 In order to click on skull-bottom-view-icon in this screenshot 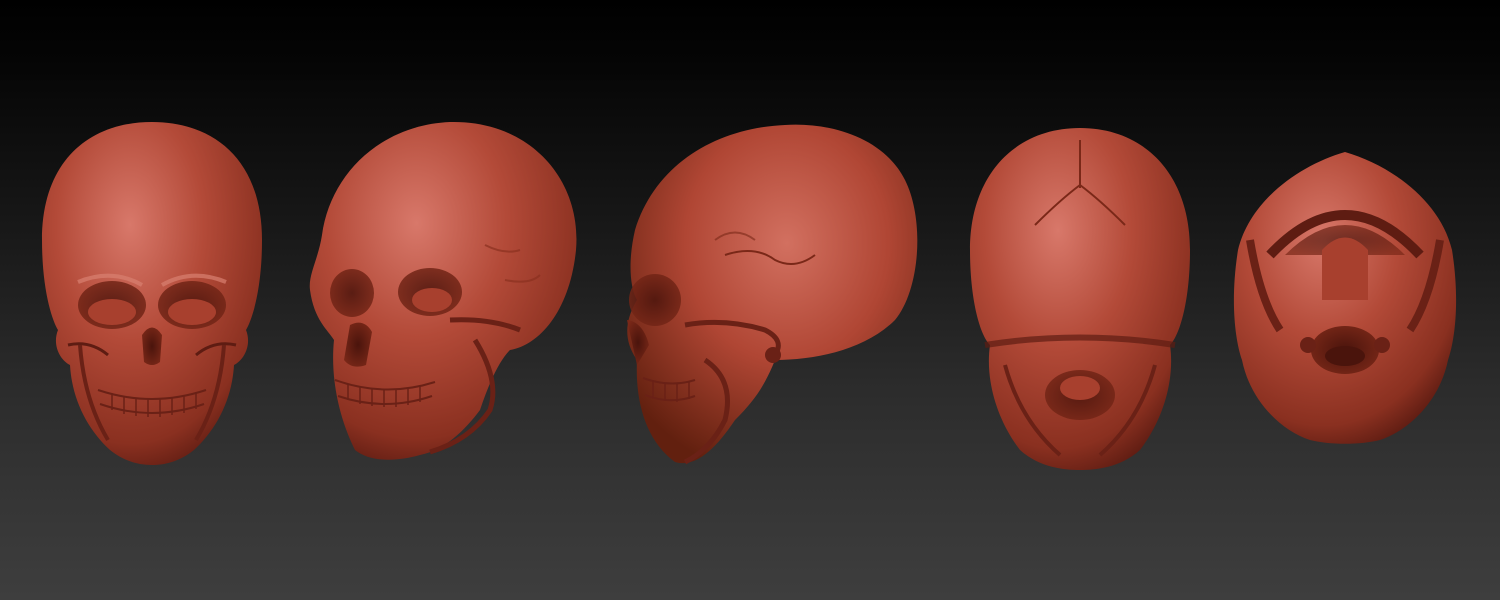, I will do `click(1345, 298)`.